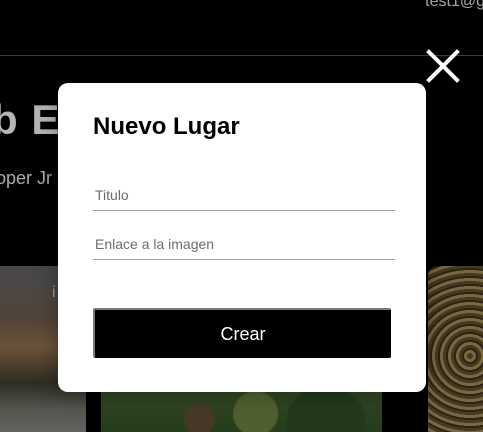 The width and height of the screenshot is (483, 432). Describe the element at coordinates (166, 126) in the screenshot. I see `modal-title: Nuevo Lugar` at that location.